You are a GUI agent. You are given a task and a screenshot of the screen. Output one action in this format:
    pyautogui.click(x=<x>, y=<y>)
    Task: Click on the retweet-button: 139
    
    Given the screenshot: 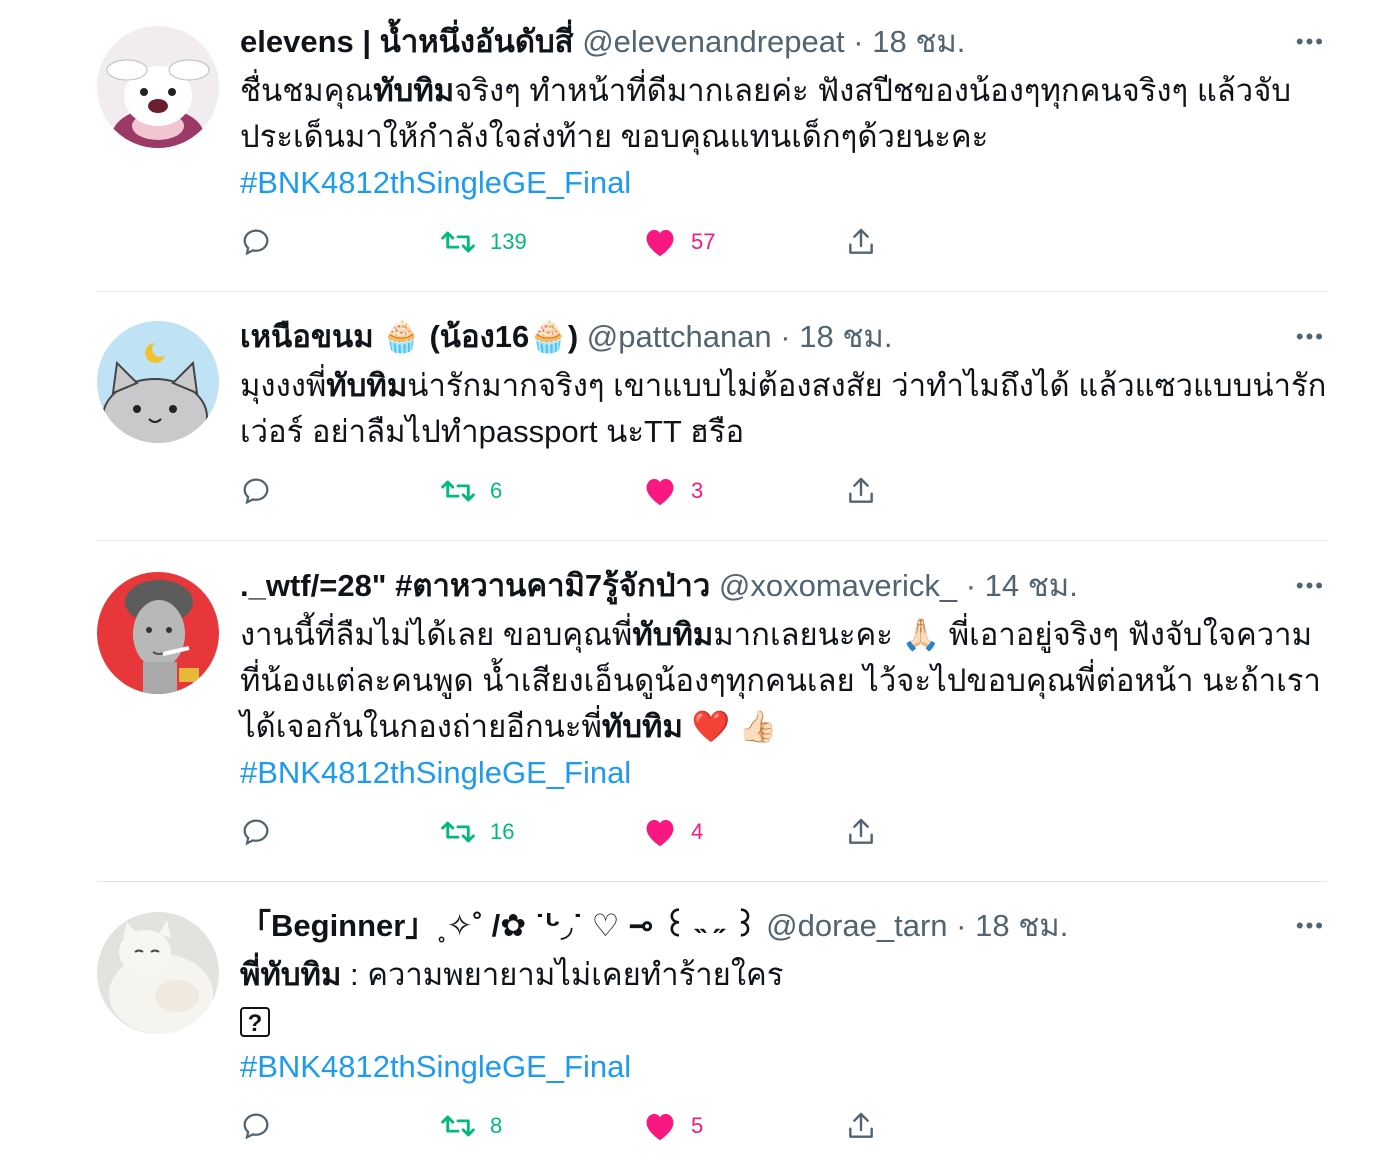 What is the action you would take?
    pyautogui.click(x=483, y=242)
    